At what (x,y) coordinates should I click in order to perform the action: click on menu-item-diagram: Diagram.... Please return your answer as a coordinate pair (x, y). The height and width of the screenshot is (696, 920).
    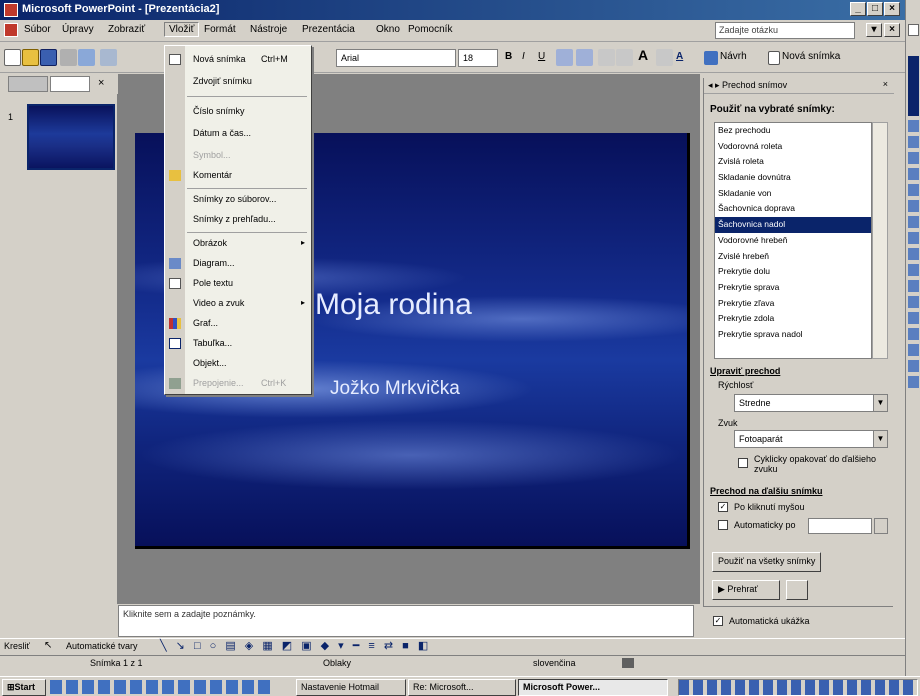
    Looking at the image, I should click on (214, 263).